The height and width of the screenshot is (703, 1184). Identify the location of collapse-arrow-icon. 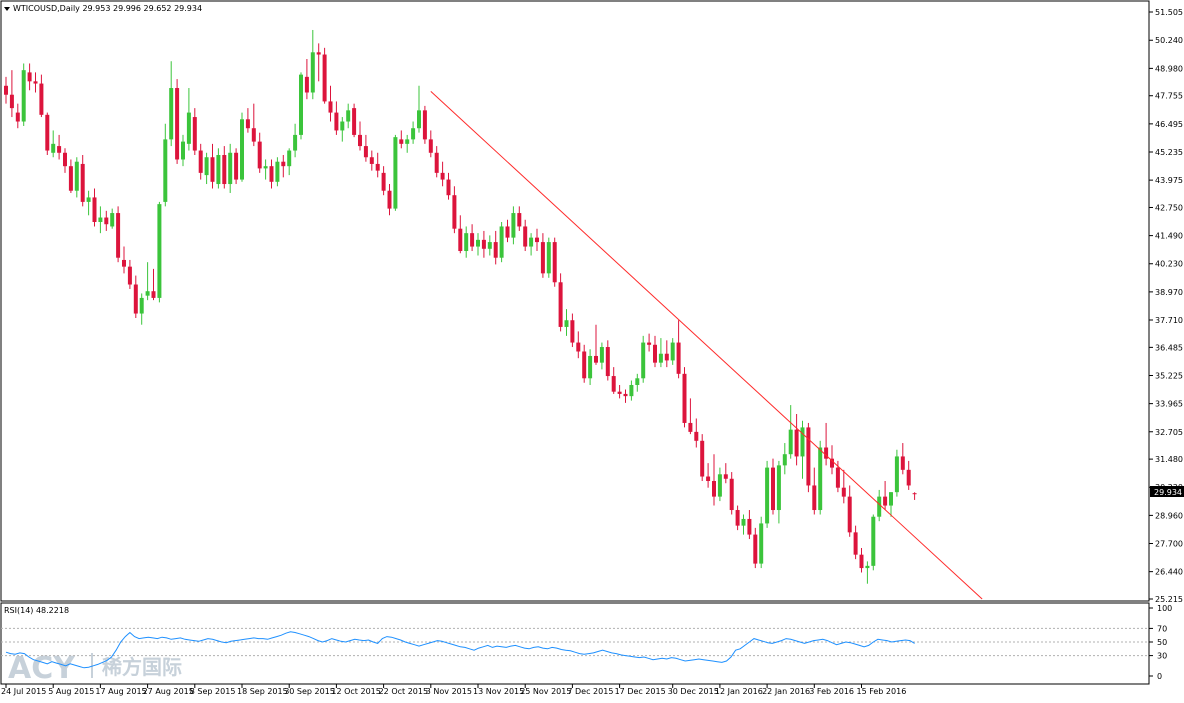
(7, 9).